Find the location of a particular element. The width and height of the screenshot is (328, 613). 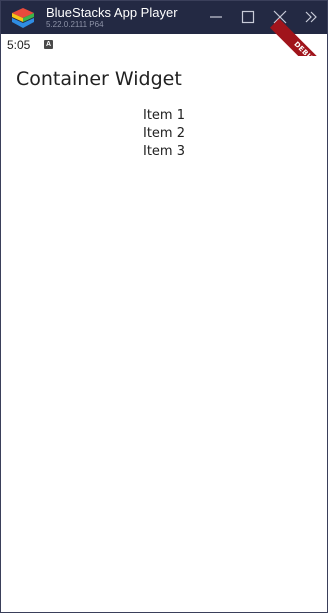

item-list: Item 1 Item 2 Item 3 is located at coordinates (164, 134).